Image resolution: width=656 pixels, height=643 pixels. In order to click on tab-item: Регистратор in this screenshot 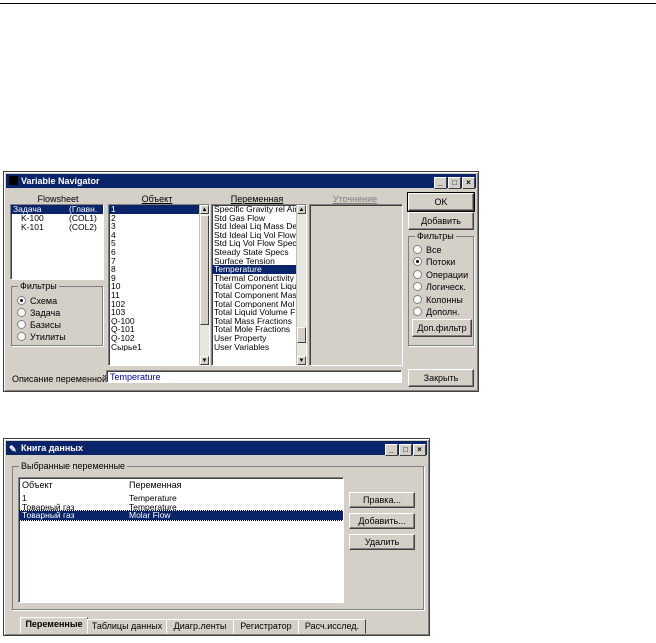, I will do `click(266, 626)`.